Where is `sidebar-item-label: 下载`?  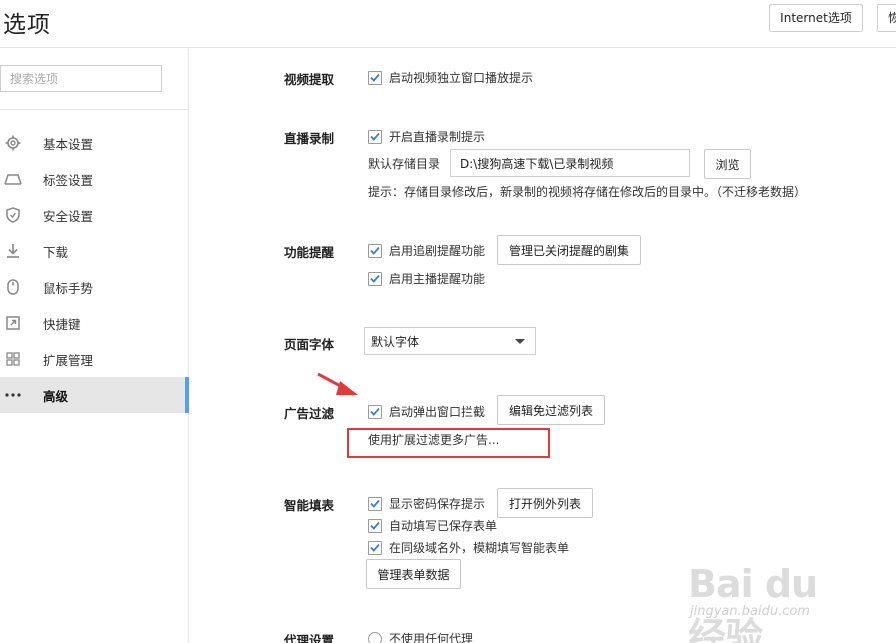 sidebar-item-label: 下载 is located at coordinates (56, 252).